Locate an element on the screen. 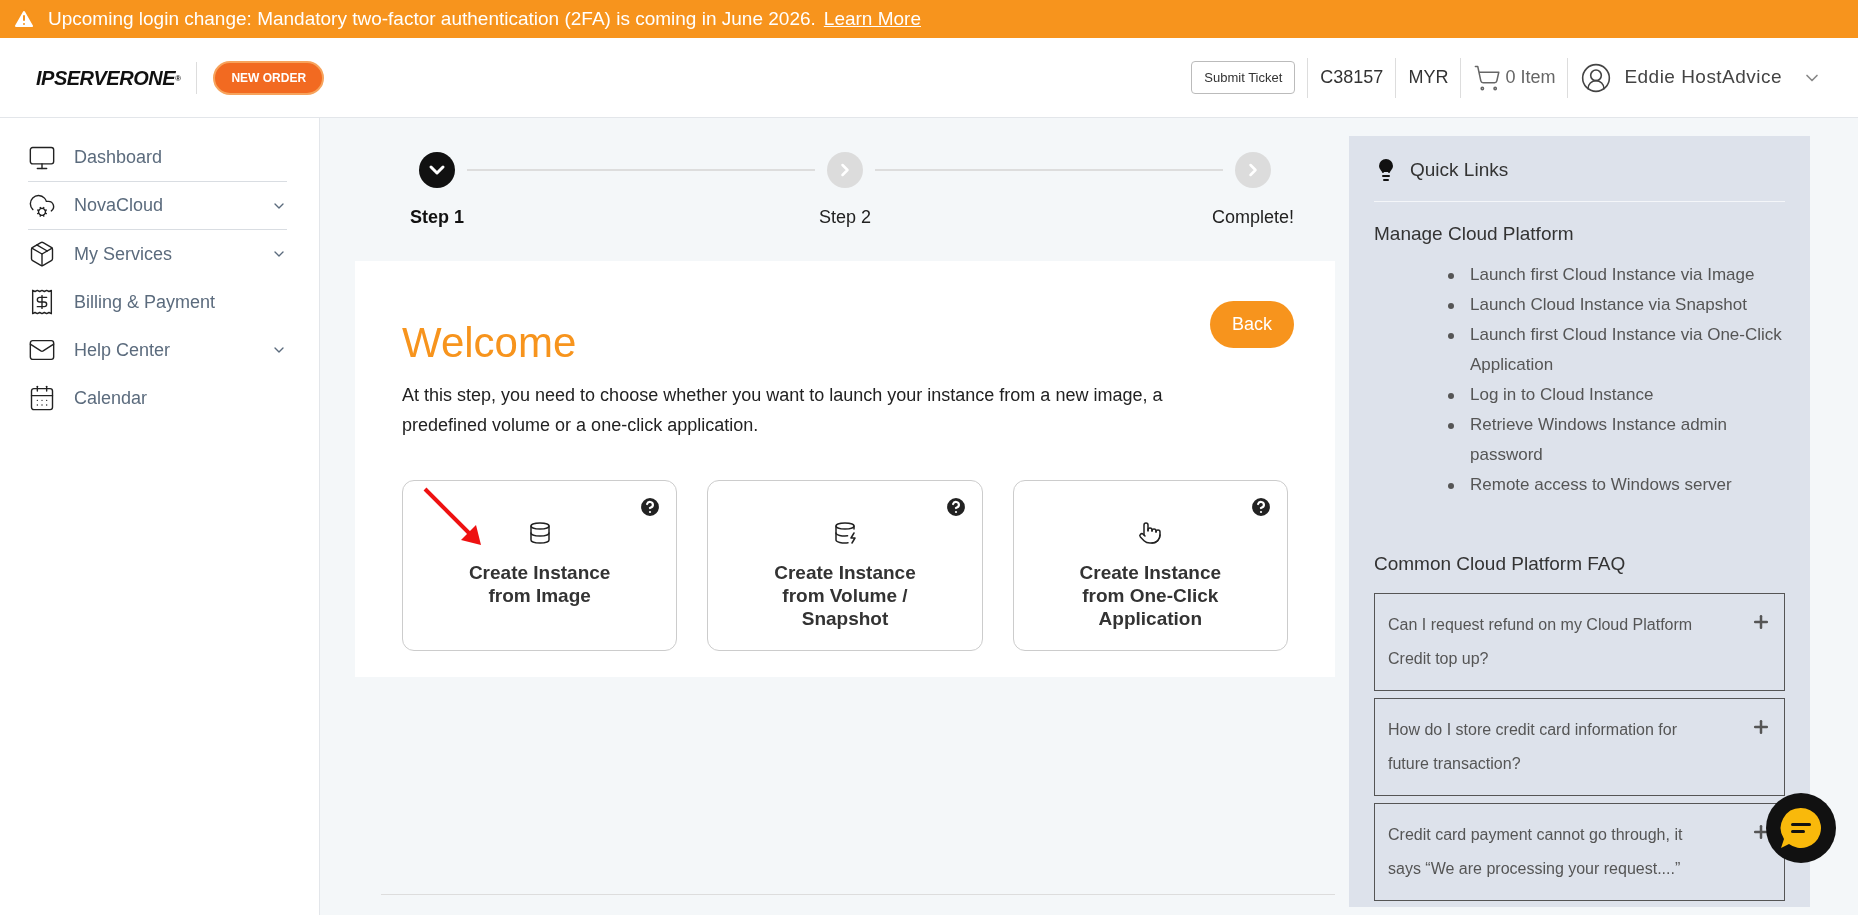 This screenshot has width=1858, height=915. quick-links-title: Quick Links is located at coordinates (1459, 170).